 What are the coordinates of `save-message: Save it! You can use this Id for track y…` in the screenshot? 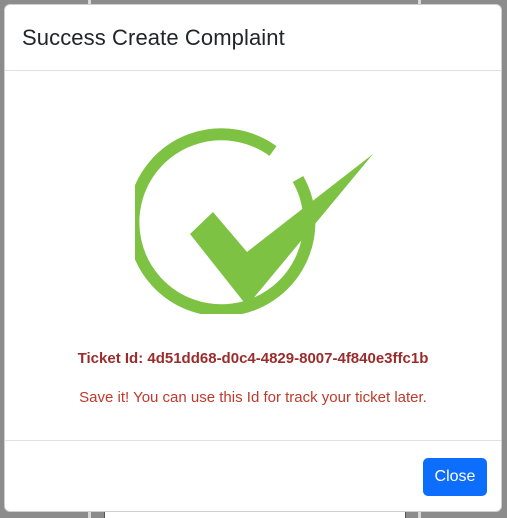 It's located at (253, 397).